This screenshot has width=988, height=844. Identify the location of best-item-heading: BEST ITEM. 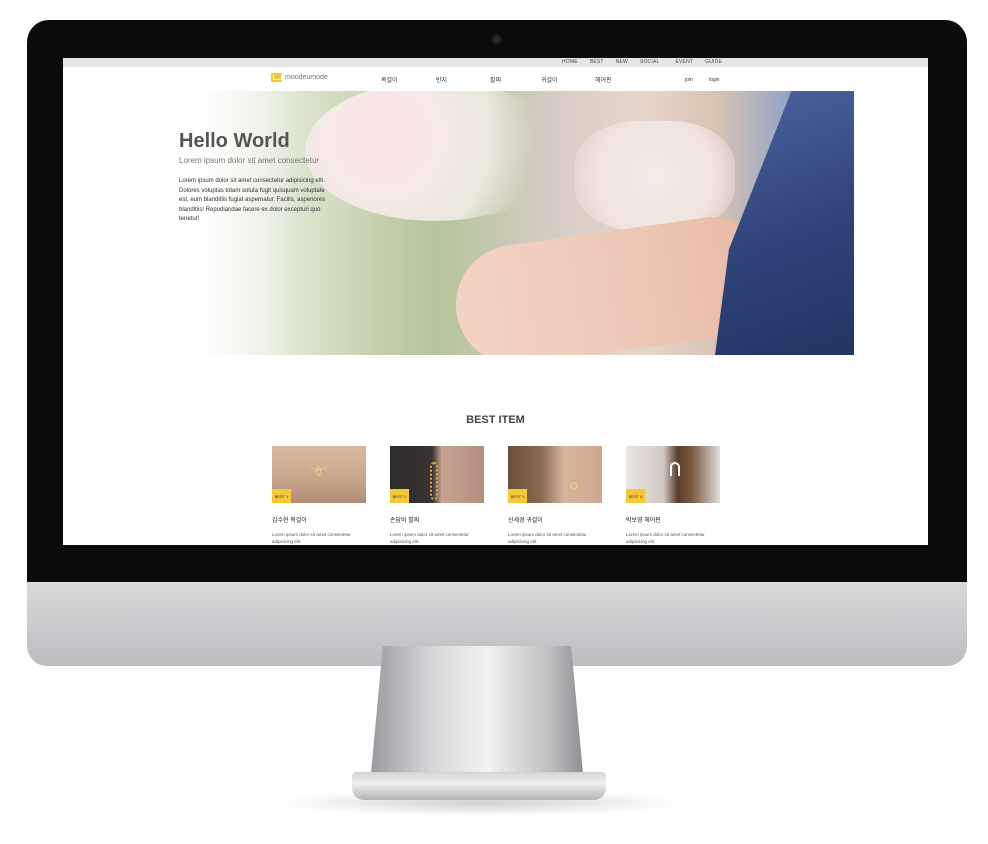
(495, 420).